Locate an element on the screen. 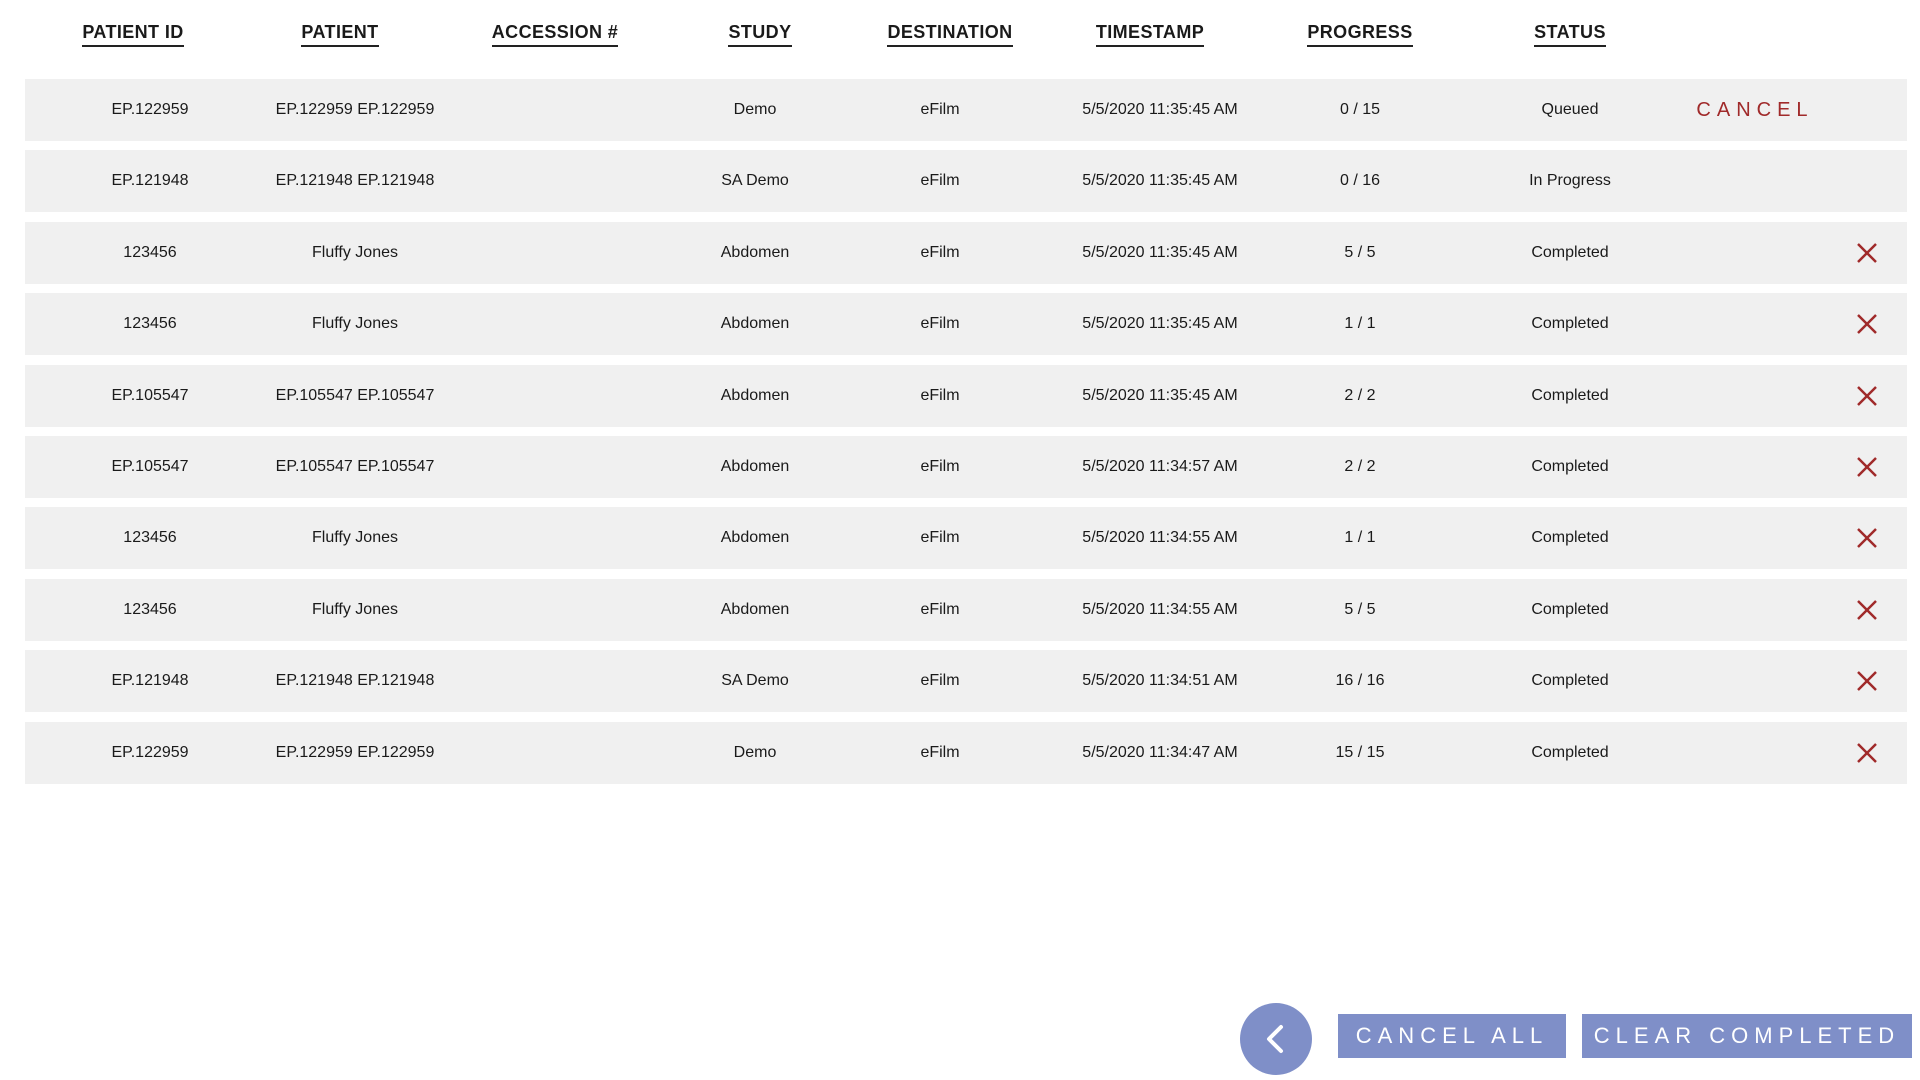 The image size is (1920, 1080). study-cell: SA Demo is located at coordinates (755, 681).